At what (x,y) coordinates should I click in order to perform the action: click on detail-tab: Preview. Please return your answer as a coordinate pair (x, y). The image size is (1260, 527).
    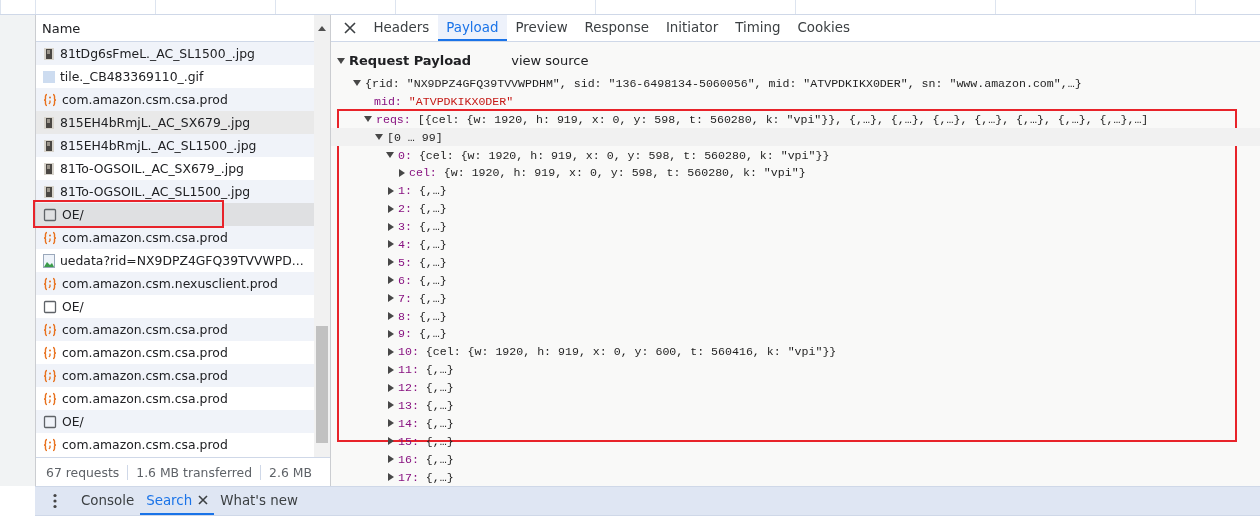
    Looking at the image, I should click on (541, 28).